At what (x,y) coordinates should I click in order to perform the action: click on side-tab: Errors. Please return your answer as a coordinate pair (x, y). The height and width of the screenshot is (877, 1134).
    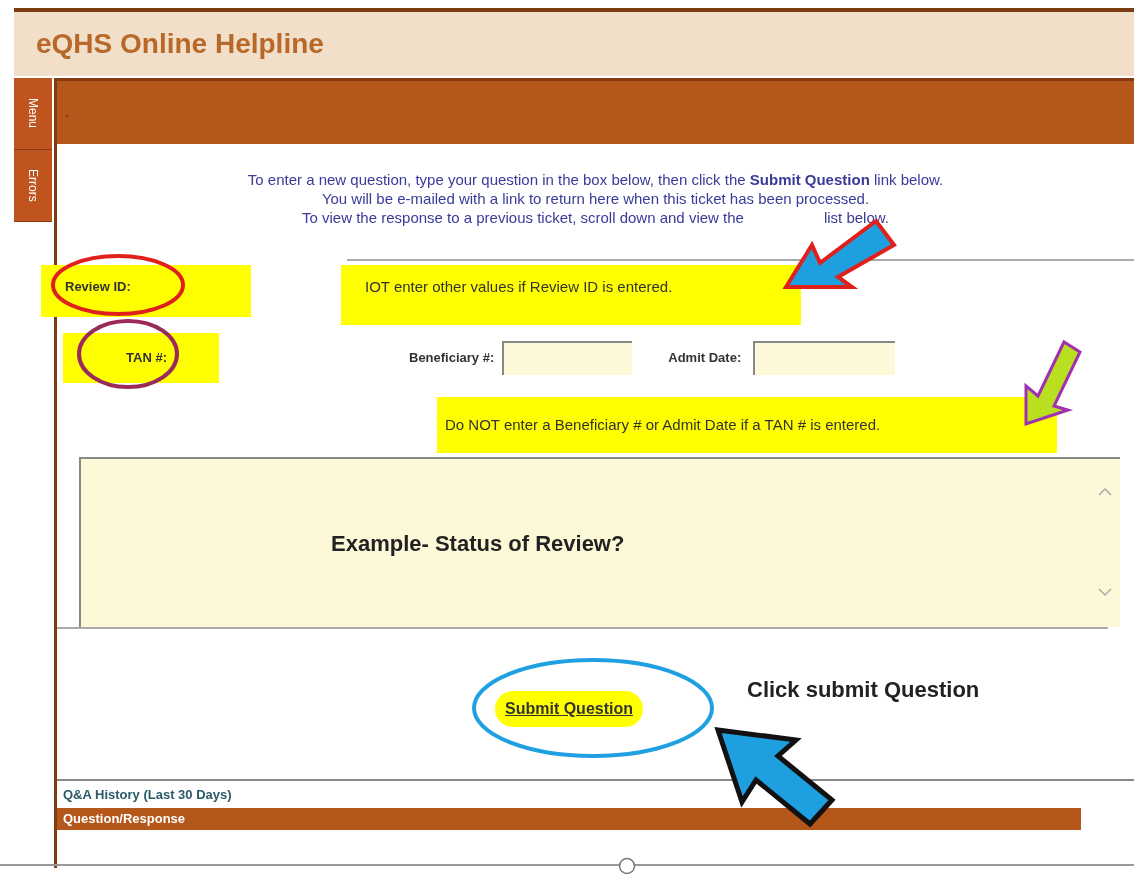
    Looking at the image, I should click on (33, 186).